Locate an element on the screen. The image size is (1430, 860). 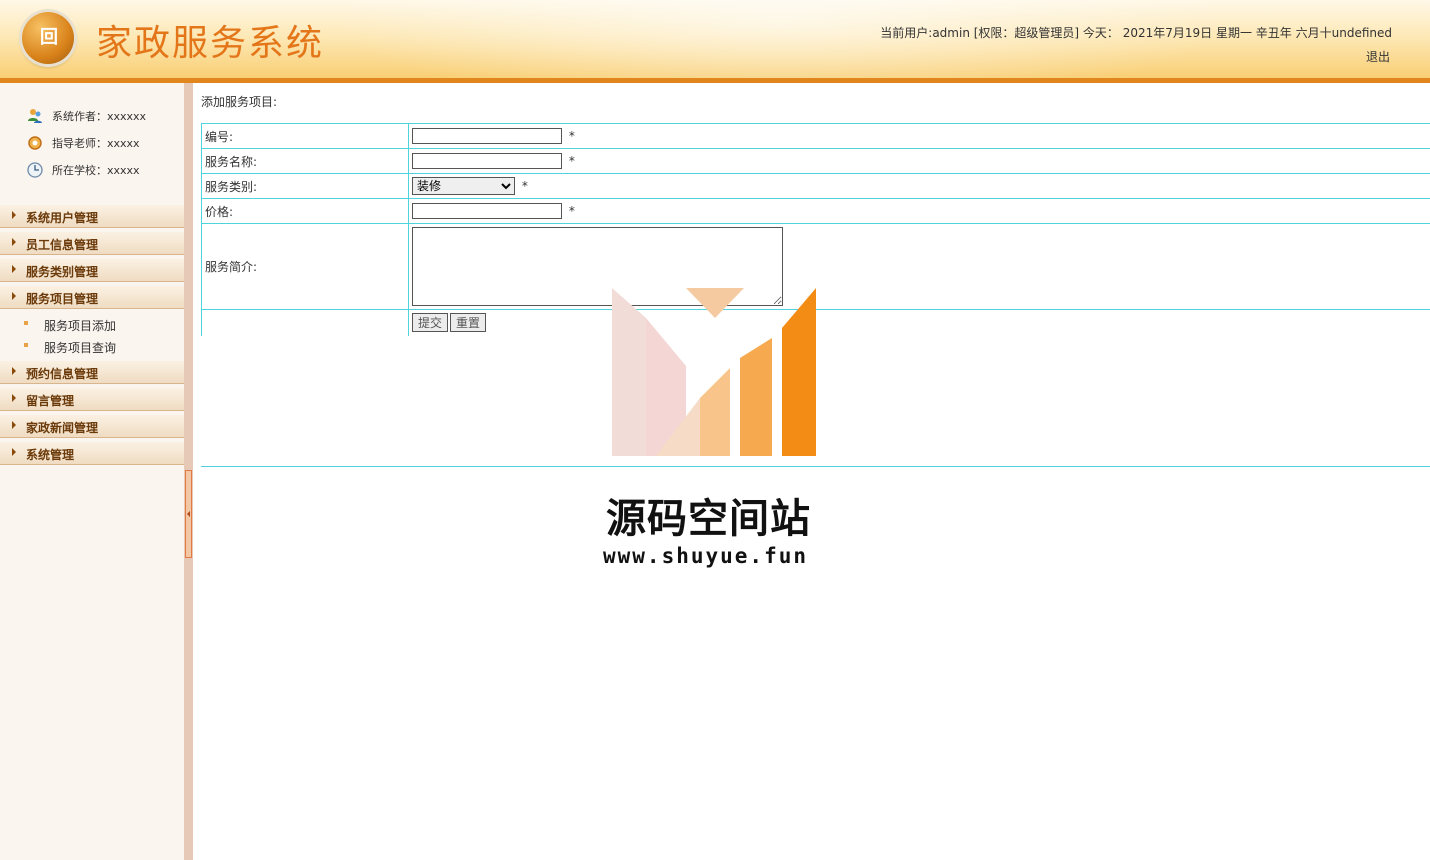
school-info: 所在学校：xxxxx is located at coordinates (83, 170).